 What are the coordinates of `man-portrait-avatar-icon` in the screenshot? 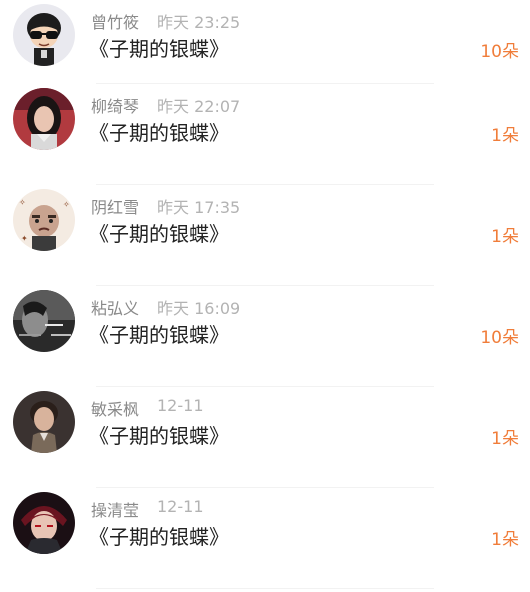 It's located at (44, 422).